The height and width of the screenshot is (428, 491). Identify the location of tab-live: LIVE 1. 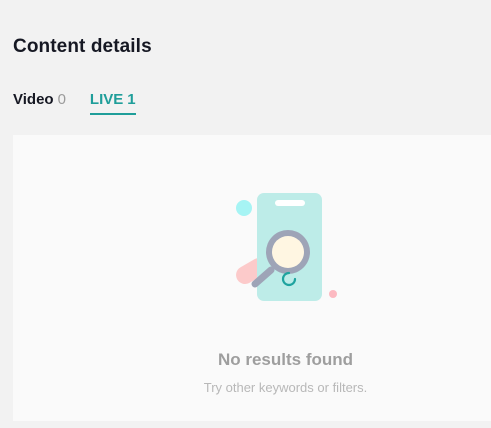
(112, 103).